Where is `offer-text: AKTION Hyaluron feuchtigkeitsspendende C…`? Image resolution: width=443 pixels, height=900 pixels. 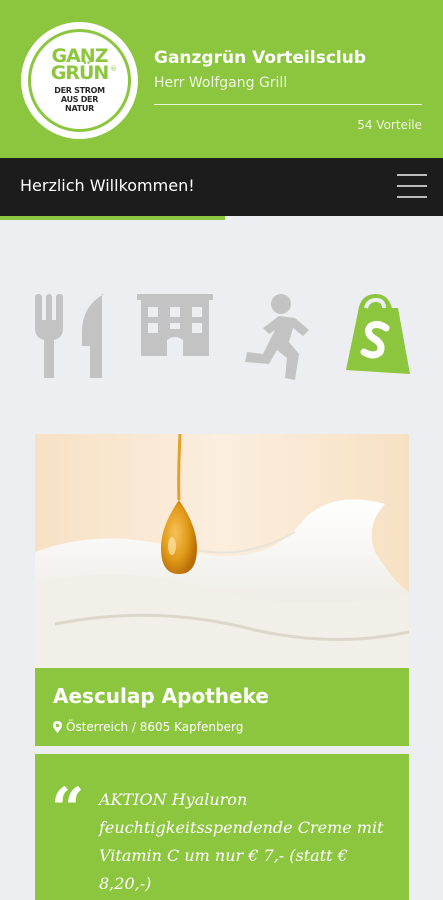
offer-text: AKTION Hyaluron feuchtigkeitsspendende C… is located at coordinates (241, 841).